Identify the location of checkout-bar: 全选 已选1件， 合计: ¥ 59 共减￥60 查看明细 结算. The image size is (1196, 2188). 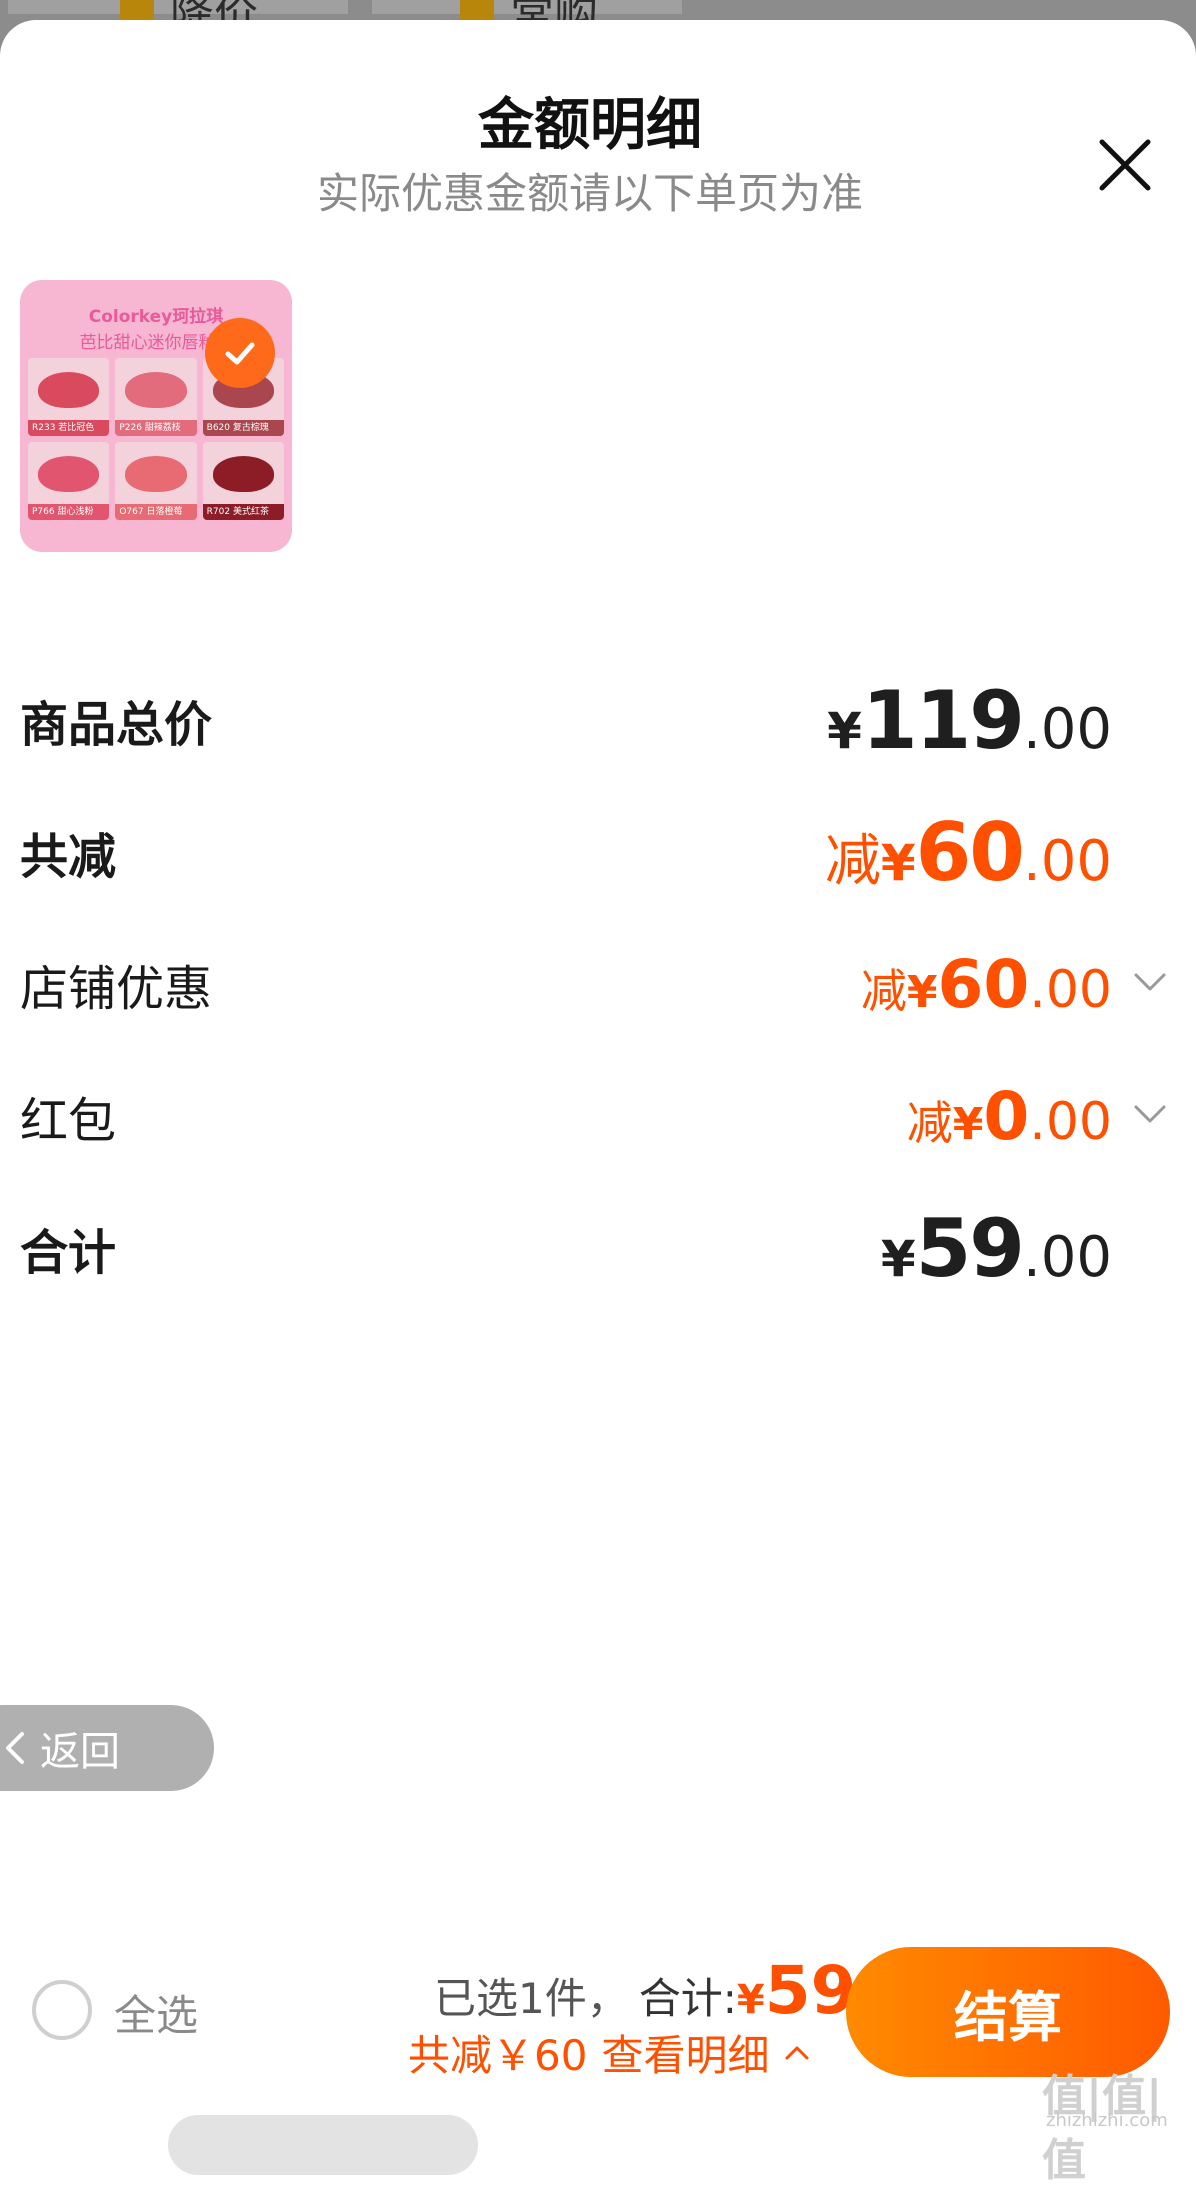
(598, 2020).